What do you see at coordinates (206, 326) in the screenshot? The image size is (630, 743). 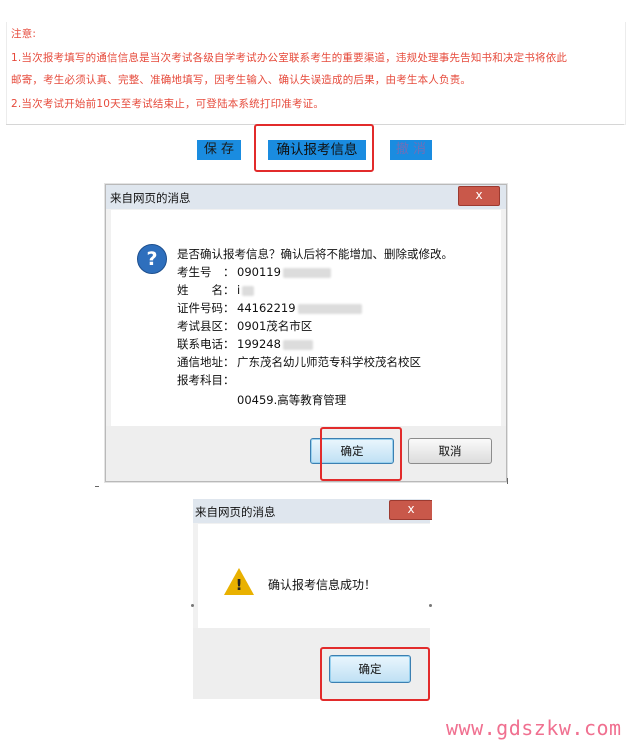 I see `field-label: 考试县区：` at bounding box center [206, 326].